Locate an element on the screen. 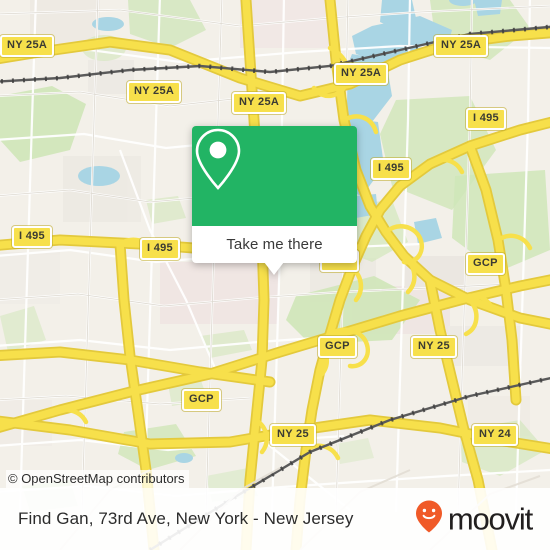 The image size is (550, 550). moovit-wordmark: moovit is located at coordinates (490, 519).